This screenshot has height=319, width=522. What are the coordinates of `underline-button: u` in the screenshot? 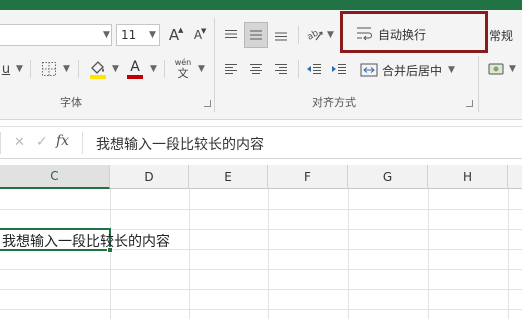 It's located at (6, 69).